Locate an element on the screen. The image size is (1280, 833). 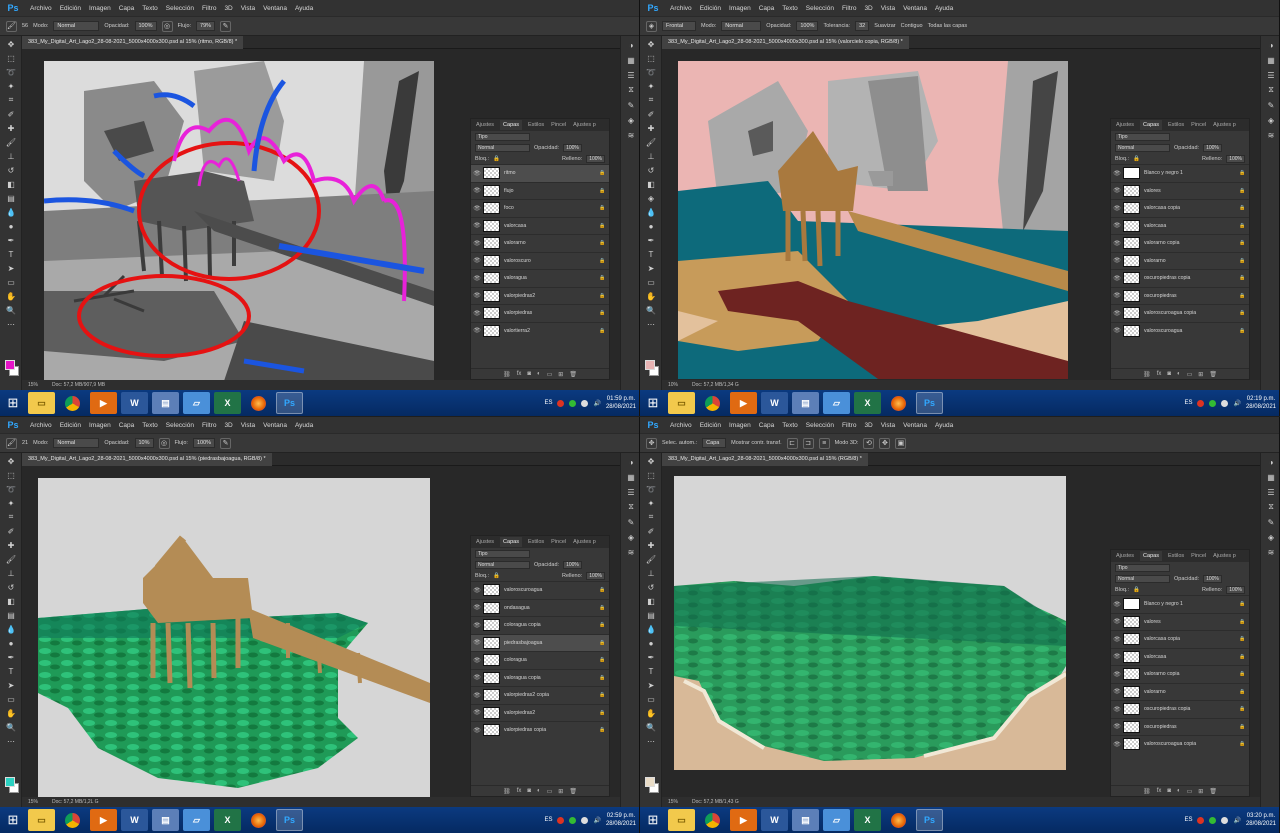
layer-name: oscuropiedras copia is located at coordinates (1191, 278).